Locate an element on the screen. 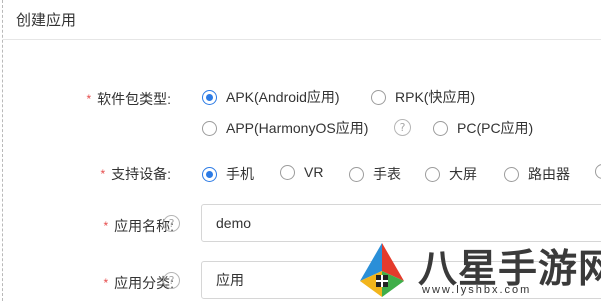 This screenshot has height=301, width=601. watermark-logo-icon is located at coordinates (382, 270).